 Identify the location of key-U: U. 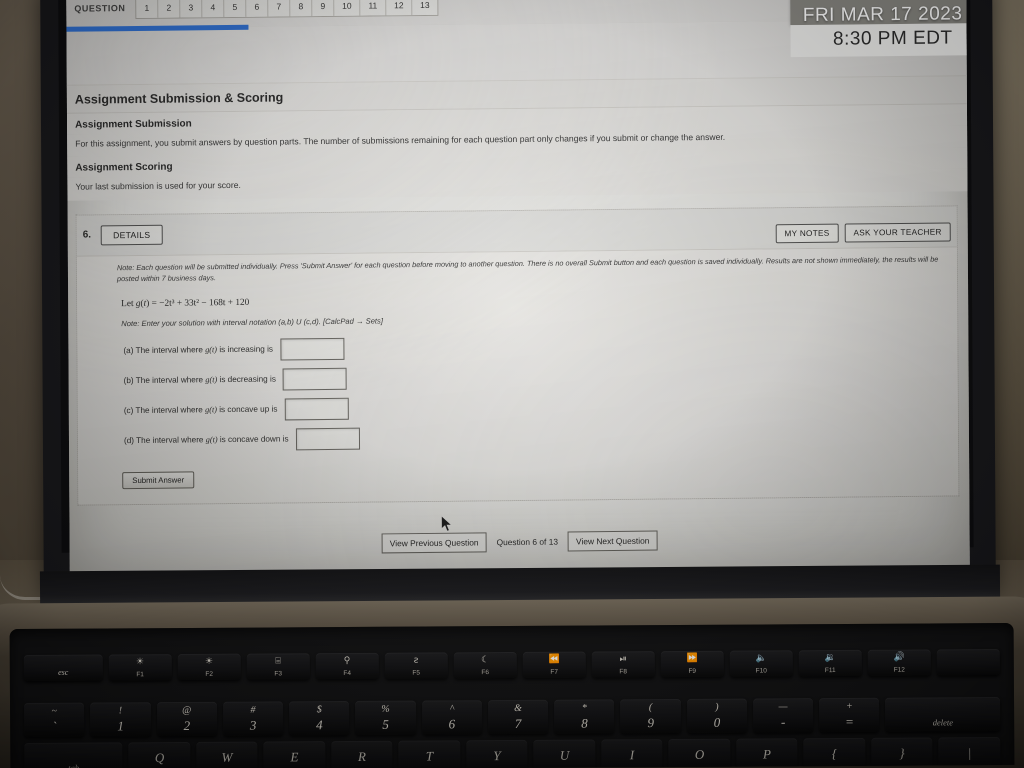
(564, 753).